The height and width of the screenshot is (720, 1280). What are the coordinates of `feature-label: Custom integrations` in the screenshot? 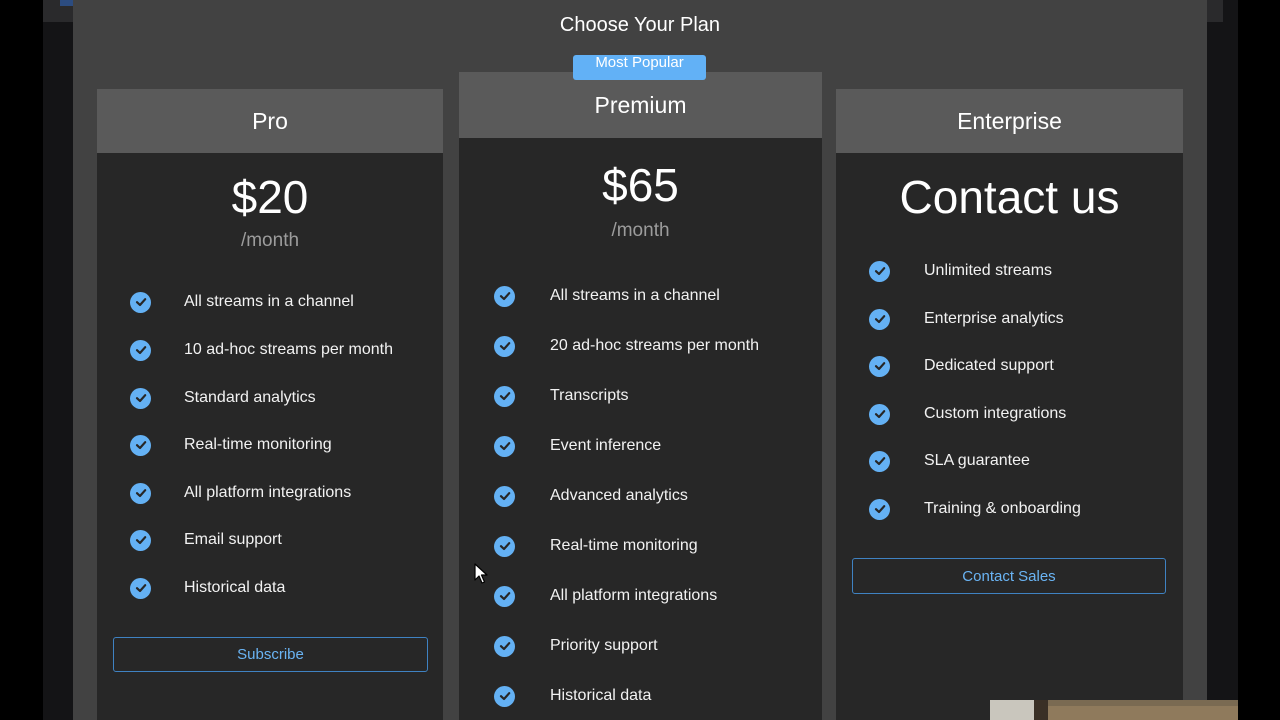 It's located at (995, 413).